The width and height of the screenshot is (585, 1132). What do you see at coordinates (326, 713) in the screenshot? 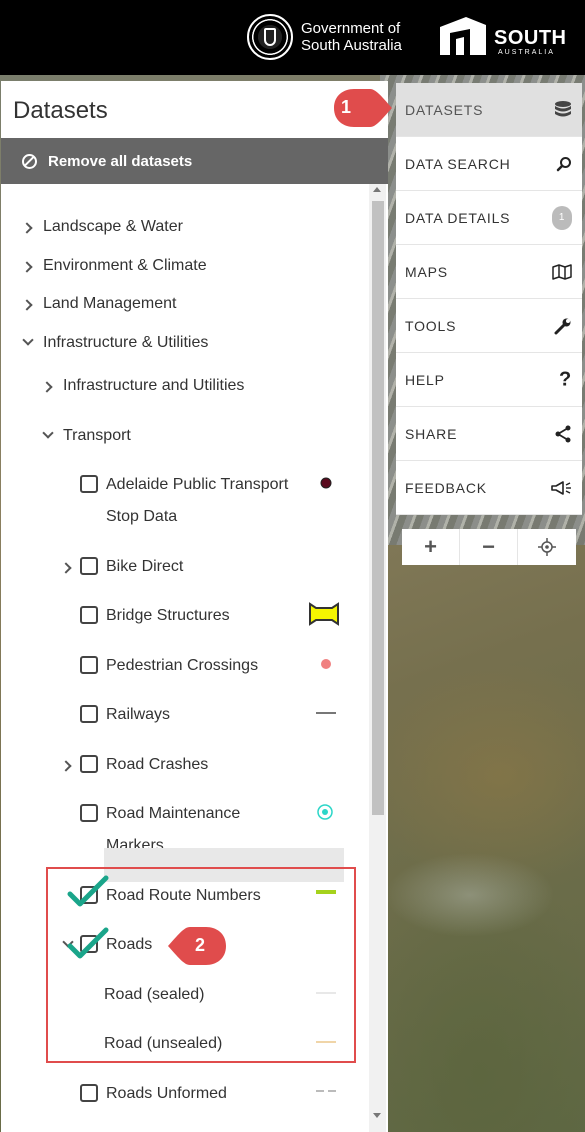
I see `line-legend-icon` at bounding box center [326, 713].